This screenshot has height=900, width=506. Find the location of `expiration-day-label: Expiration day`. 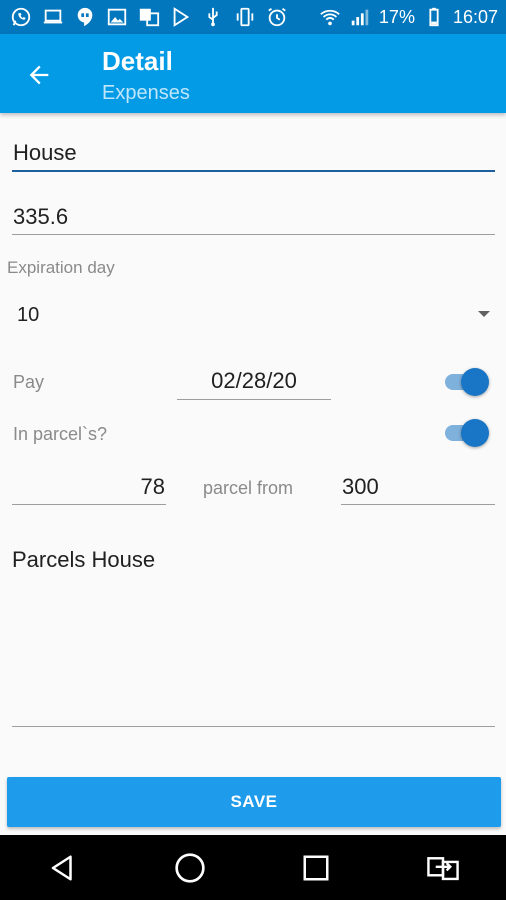

expiration-day-label: Expiration day is located at coordinates (61, 267).